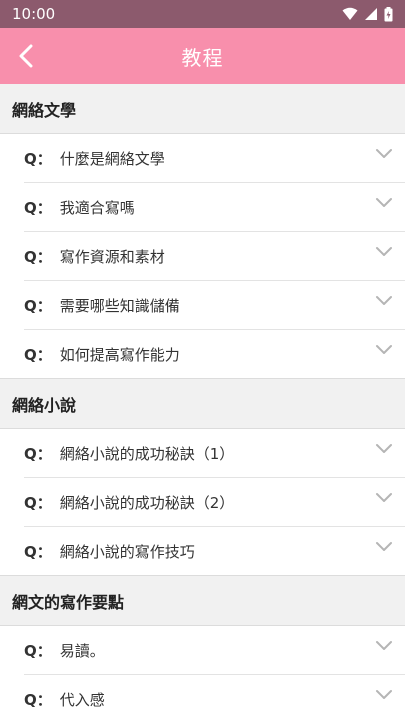 The image size is (405, 720). I want to click on question-text: 網絡小說的成功秘訣（1）, so click(147, 454).